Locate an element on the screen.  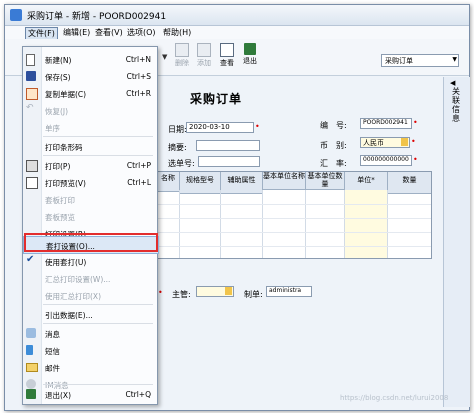
grid-header: 基本单位名称 is located at coordinates (284, 181).